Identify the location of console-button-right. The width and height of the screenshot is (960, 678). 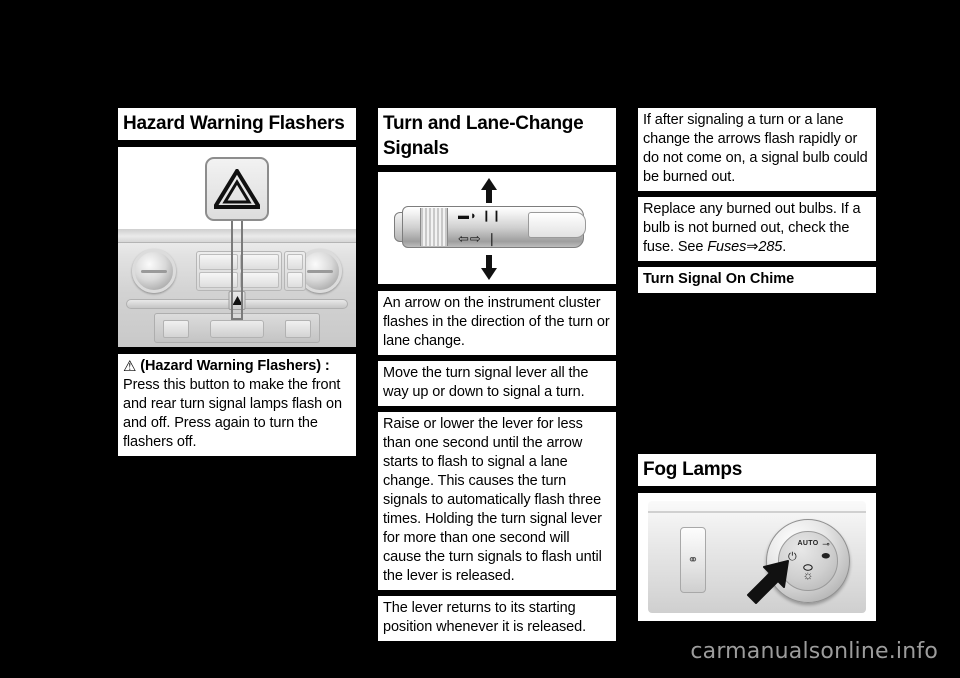
(298, 329).